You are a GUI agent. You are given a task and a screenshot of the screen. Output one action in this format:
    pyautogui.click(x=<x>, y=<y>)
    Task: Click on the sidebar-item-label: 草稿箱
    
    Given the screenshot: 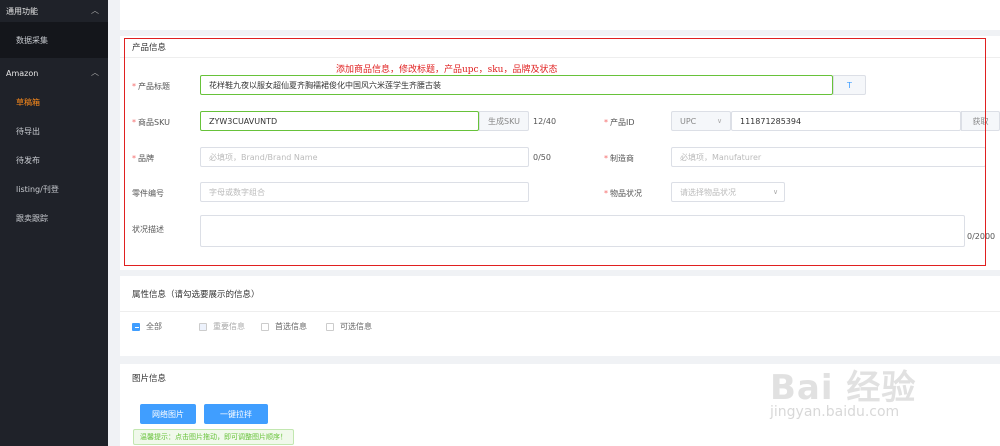 What is the action you would take?
    pyautogui.click(x=28, y=102)
    